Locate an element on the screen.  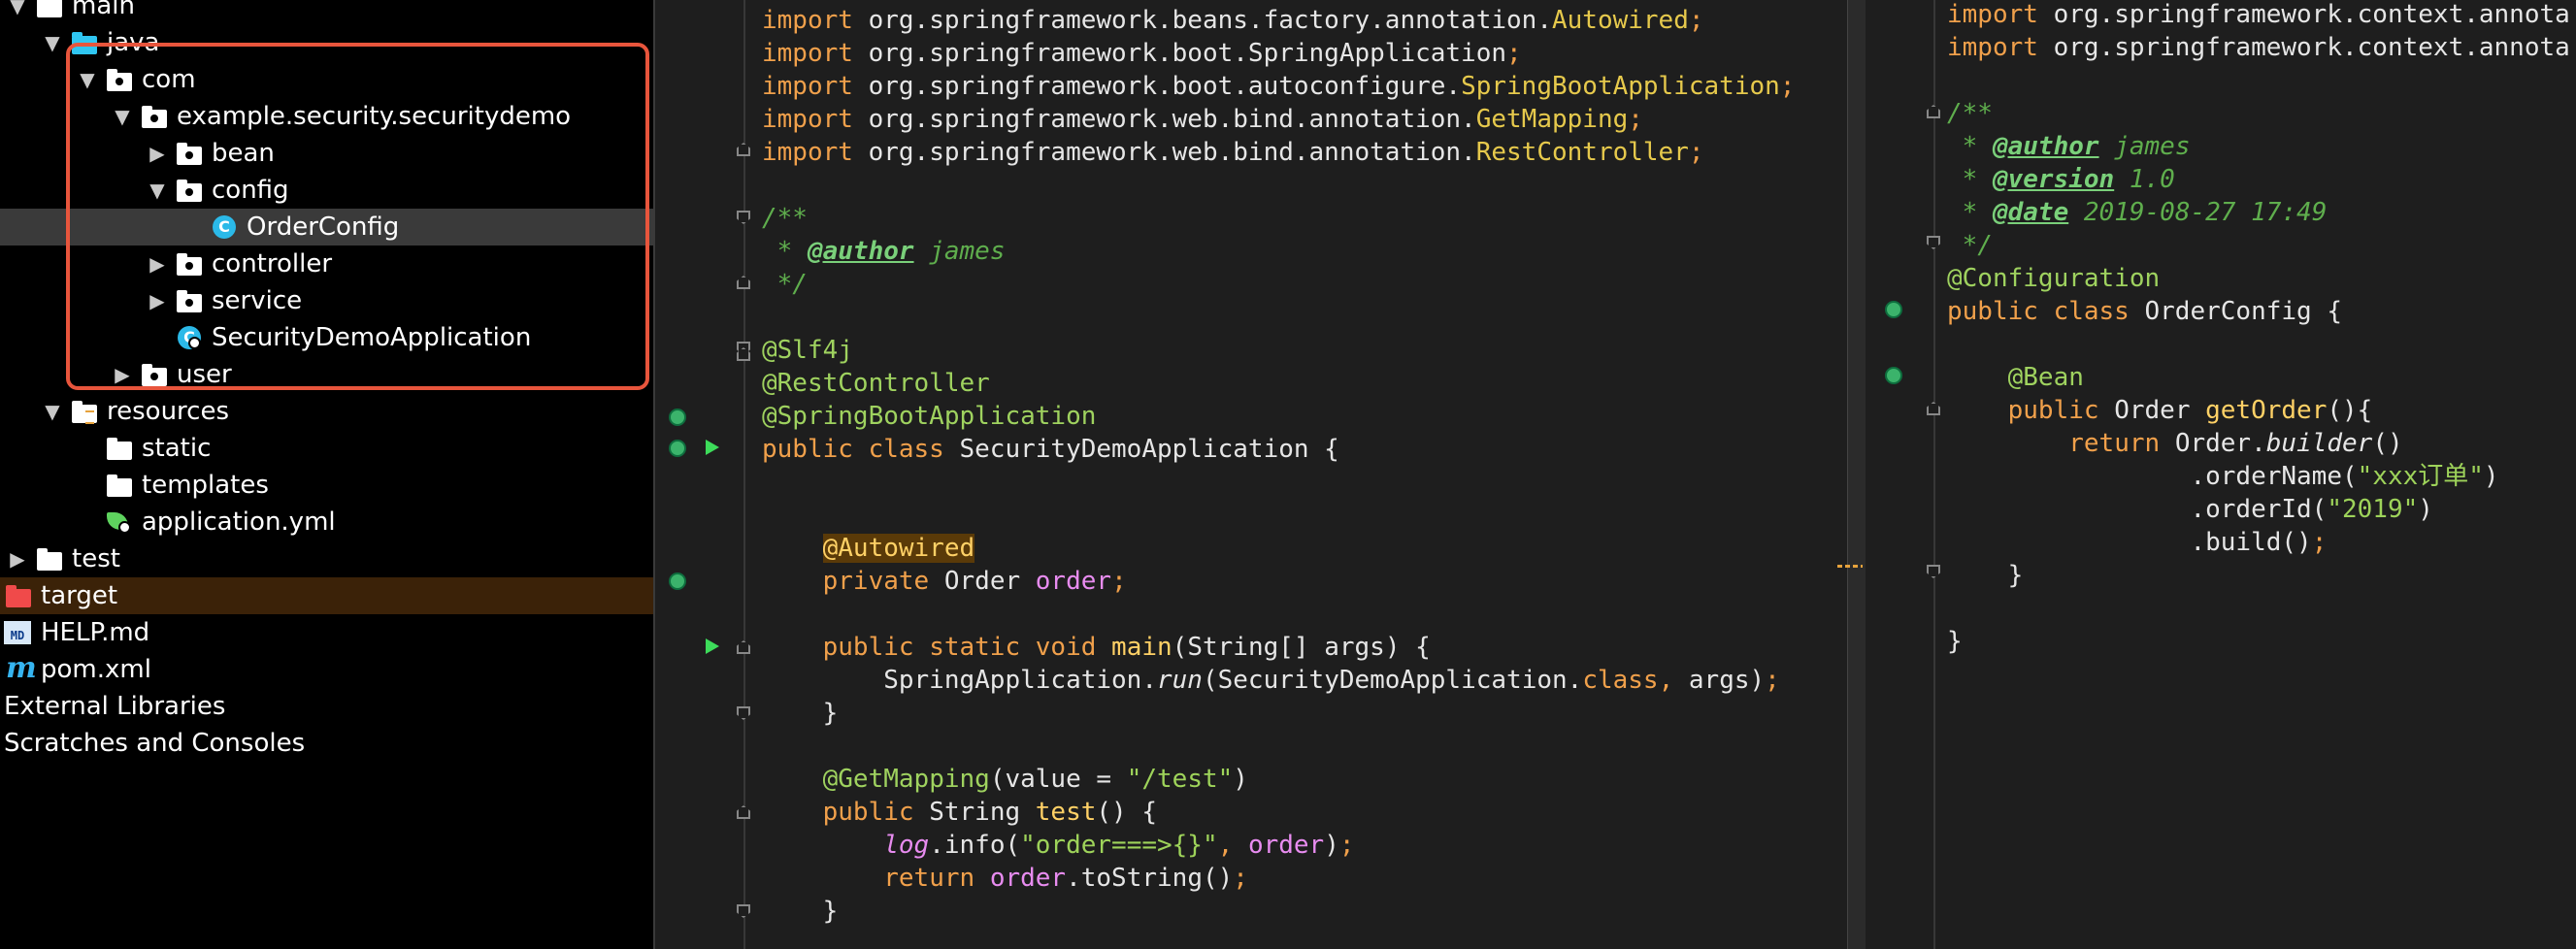
code-line: .orderId("2019") is located at coordinates (2189, 509).